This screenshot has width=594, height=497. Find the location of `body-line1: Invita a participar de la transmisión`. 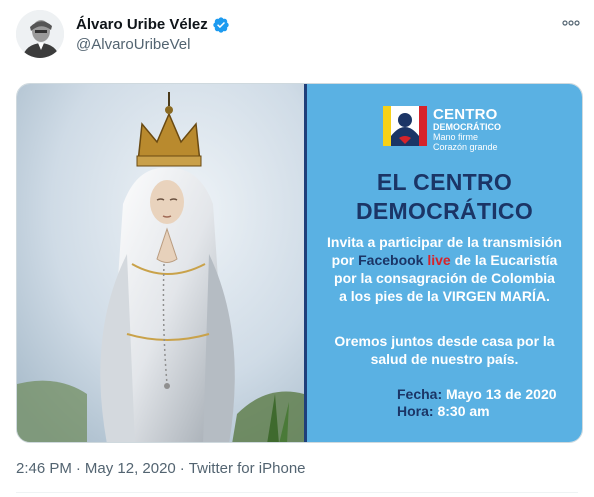

body-line1: Invita a participar de la transmisión is located at coordinates (444, 242).